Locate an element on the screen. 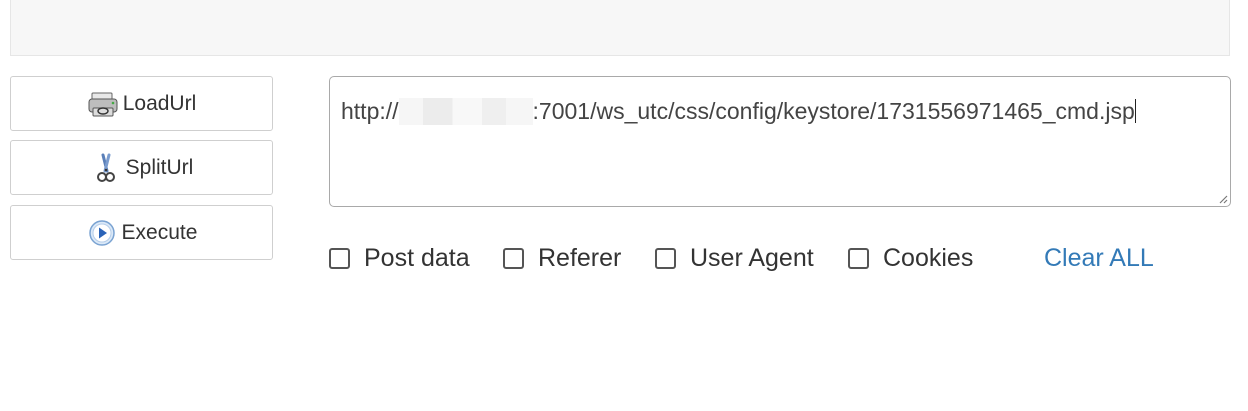 The width and height of the screenshot is (1248, 411). referer-option: Referer is located at coordinates (562, 258).